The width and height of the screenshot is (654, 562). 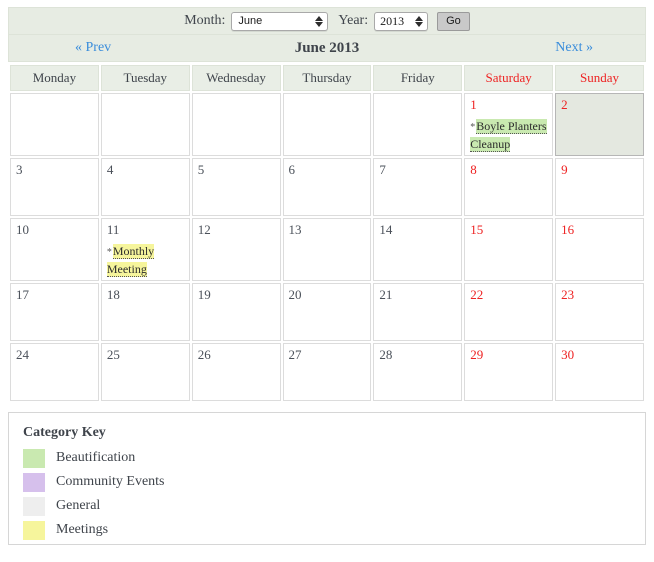 I want to click on month-select: June, so click(x=280, y=21).